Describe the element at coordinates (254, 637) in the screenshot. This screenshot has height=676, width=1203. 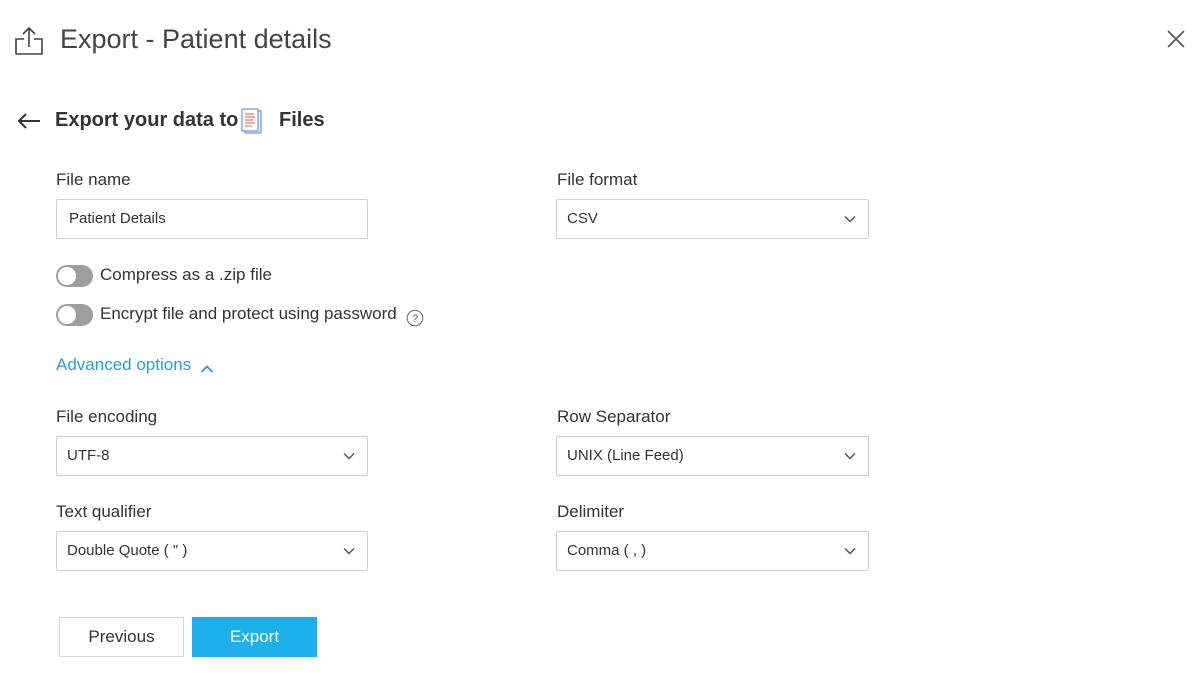
I see `export-button: Export` at that location.